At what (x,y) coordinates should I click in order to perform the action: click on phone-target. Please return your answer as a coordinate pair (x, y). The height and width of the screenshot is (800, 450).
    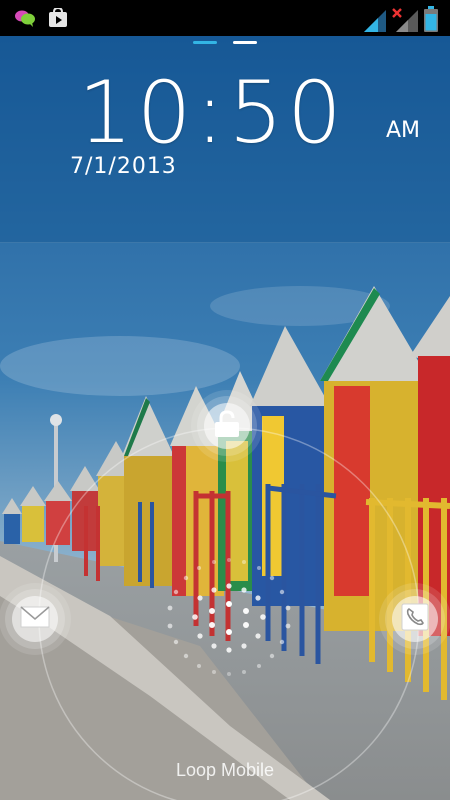
    Looking at the image, I should click on (415, 619).